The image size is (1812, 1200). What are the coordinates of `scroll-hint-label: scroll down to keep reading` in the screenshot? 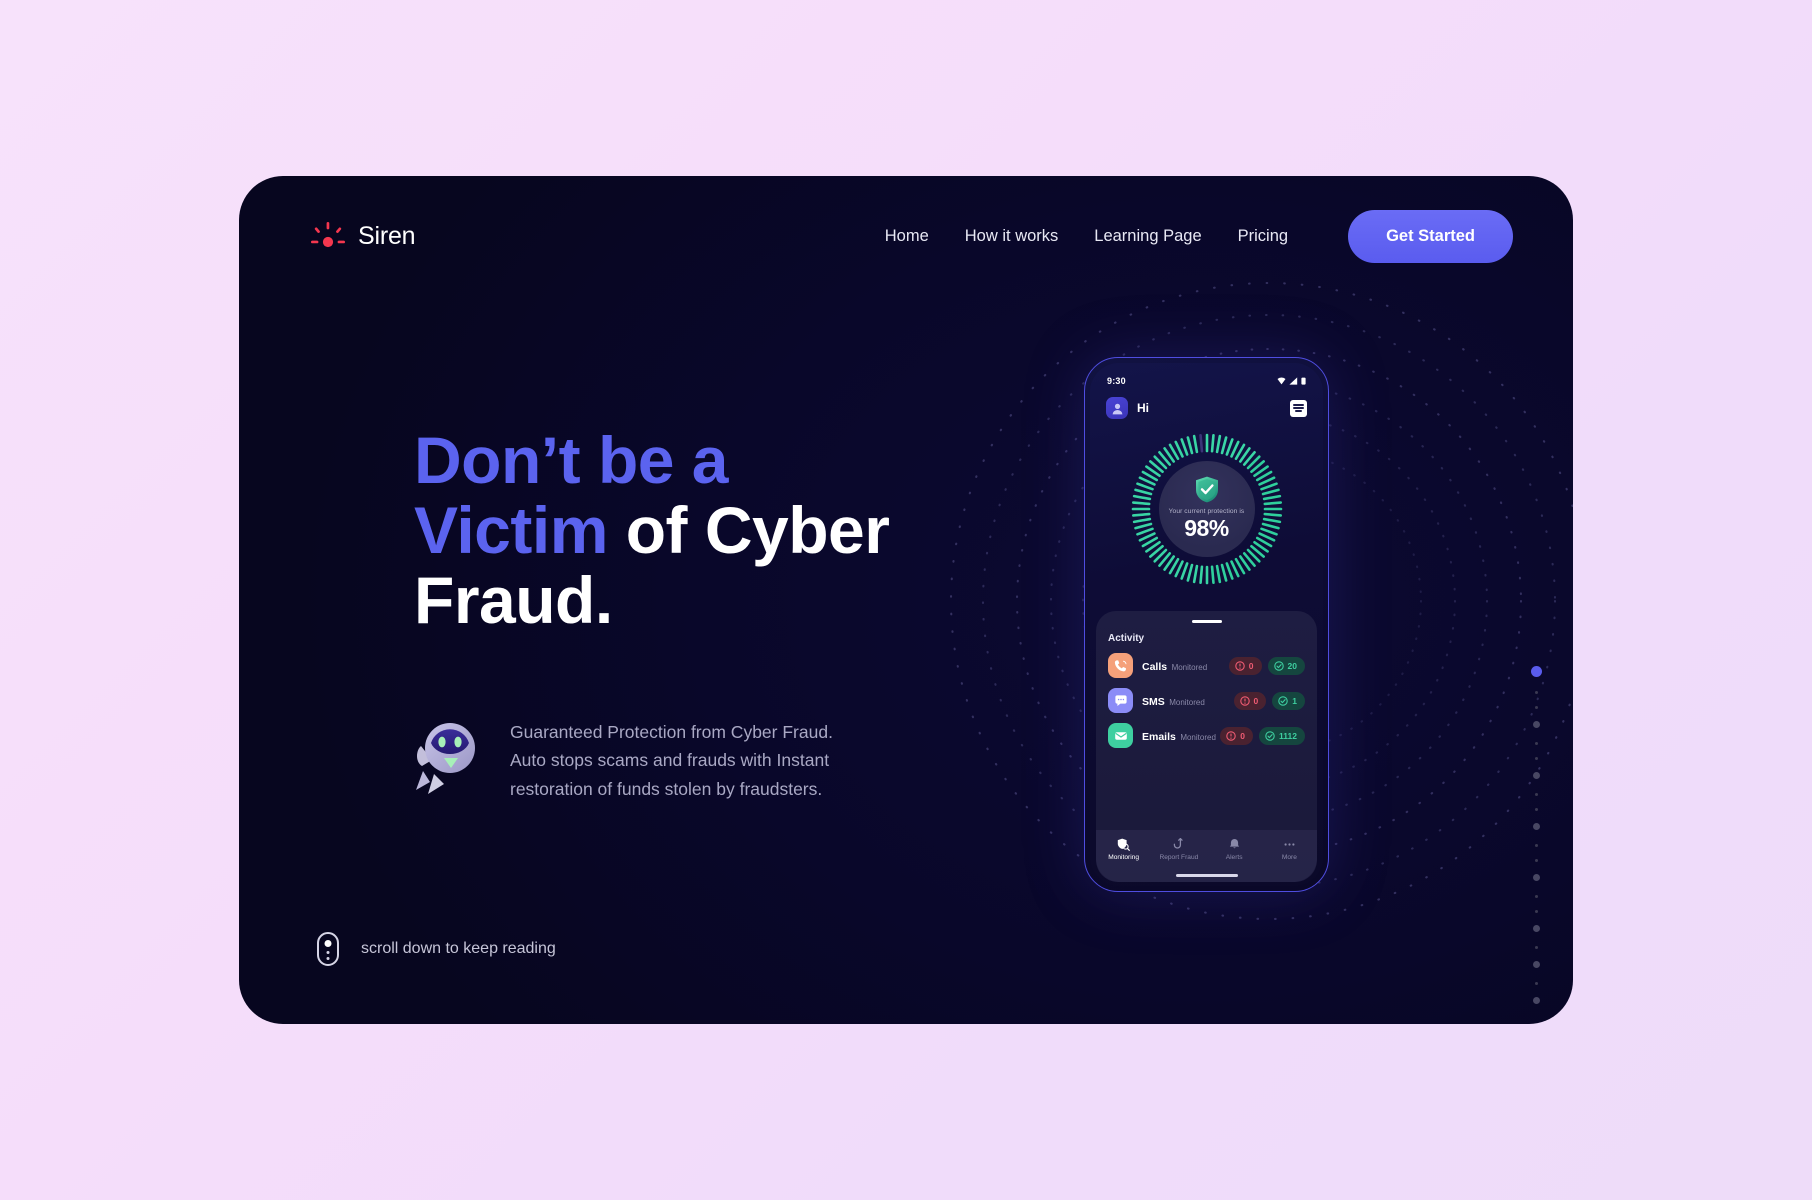 It's located at (458, 948).